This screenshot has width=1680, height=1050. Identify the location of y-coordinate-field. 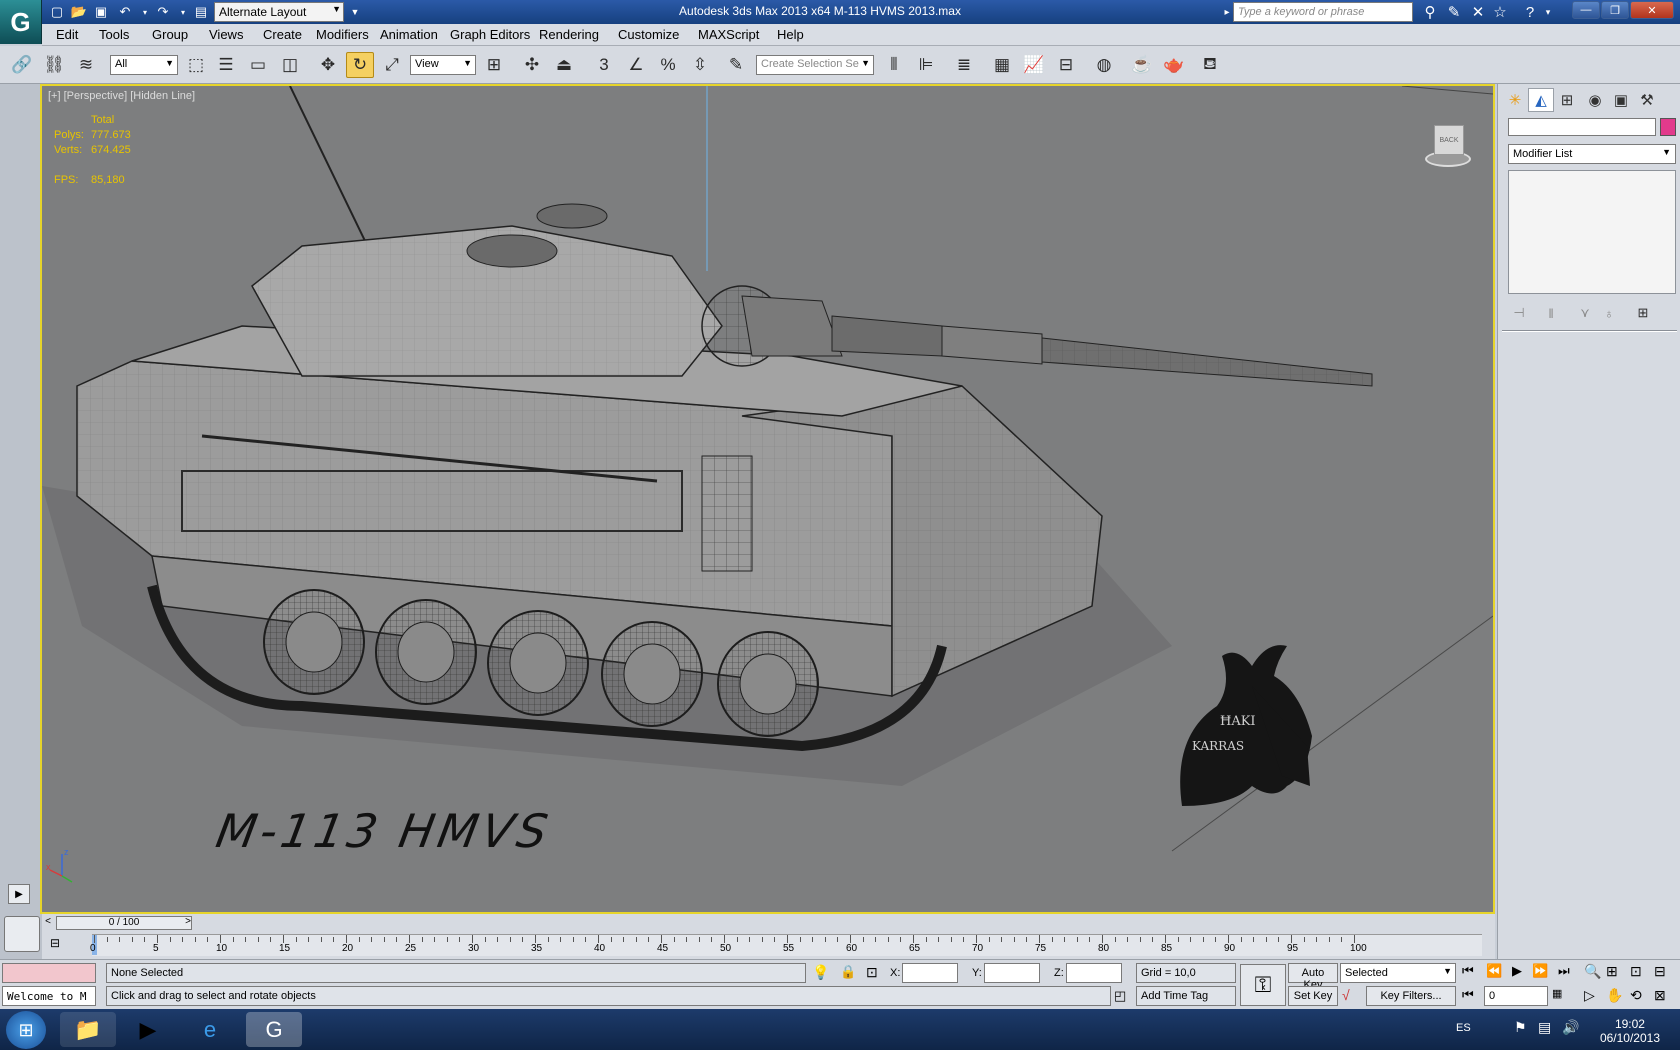
(1012, 973).